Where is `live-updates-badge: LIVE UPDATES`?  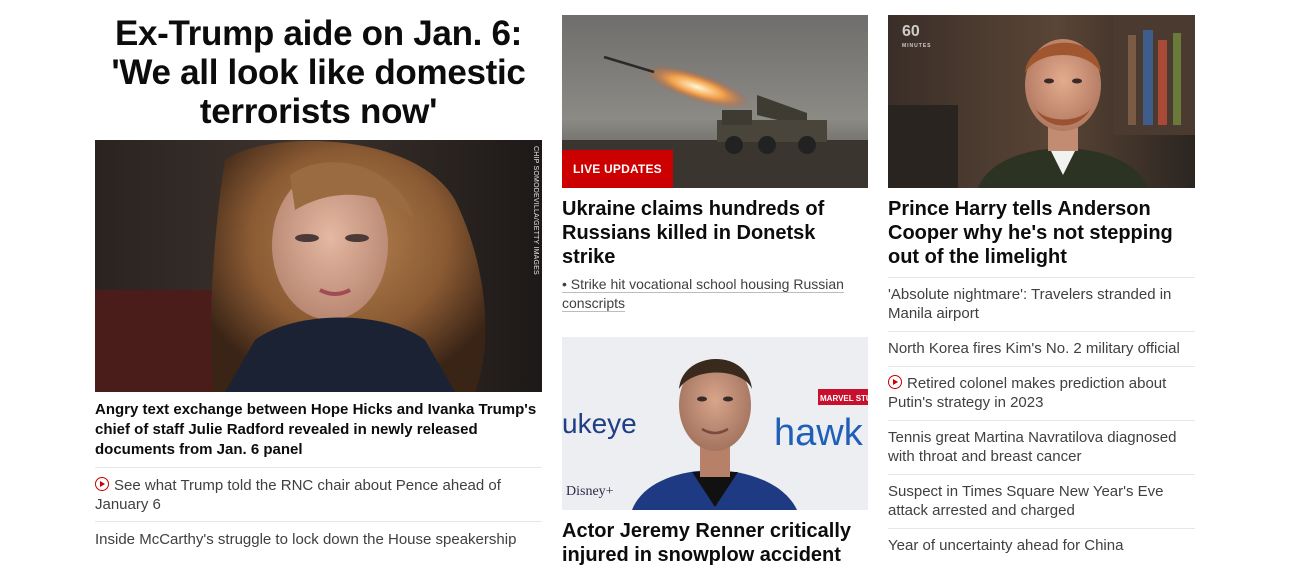
live-updates-badge: LIVE UPDATES is located at coordinates (617, 169).